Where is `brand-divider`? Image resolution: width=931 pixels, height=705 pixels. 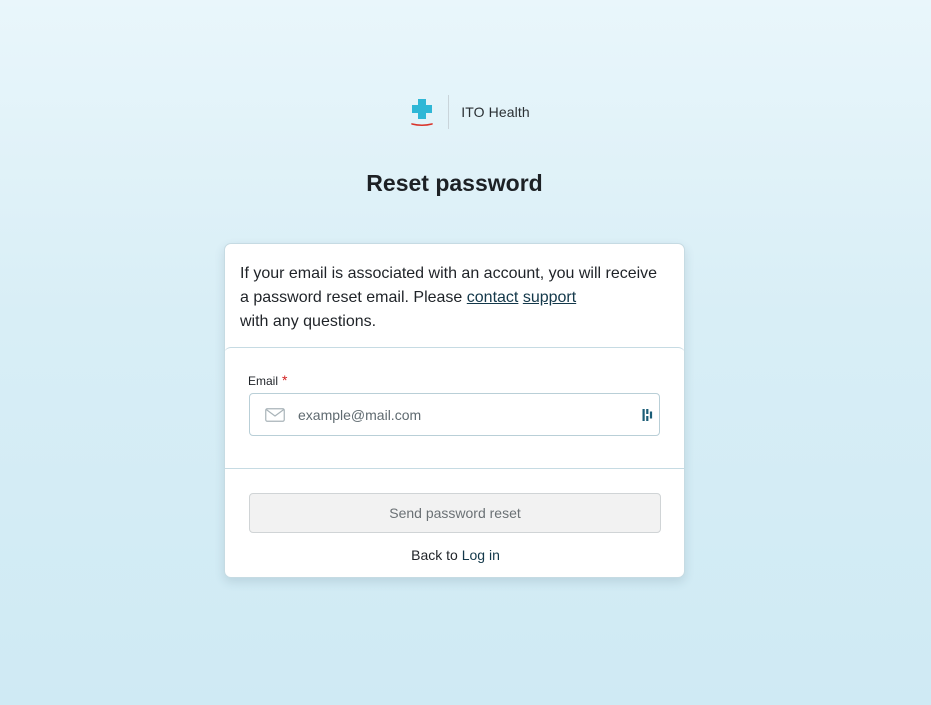 brand-divider is located at coordinates (449, 112).